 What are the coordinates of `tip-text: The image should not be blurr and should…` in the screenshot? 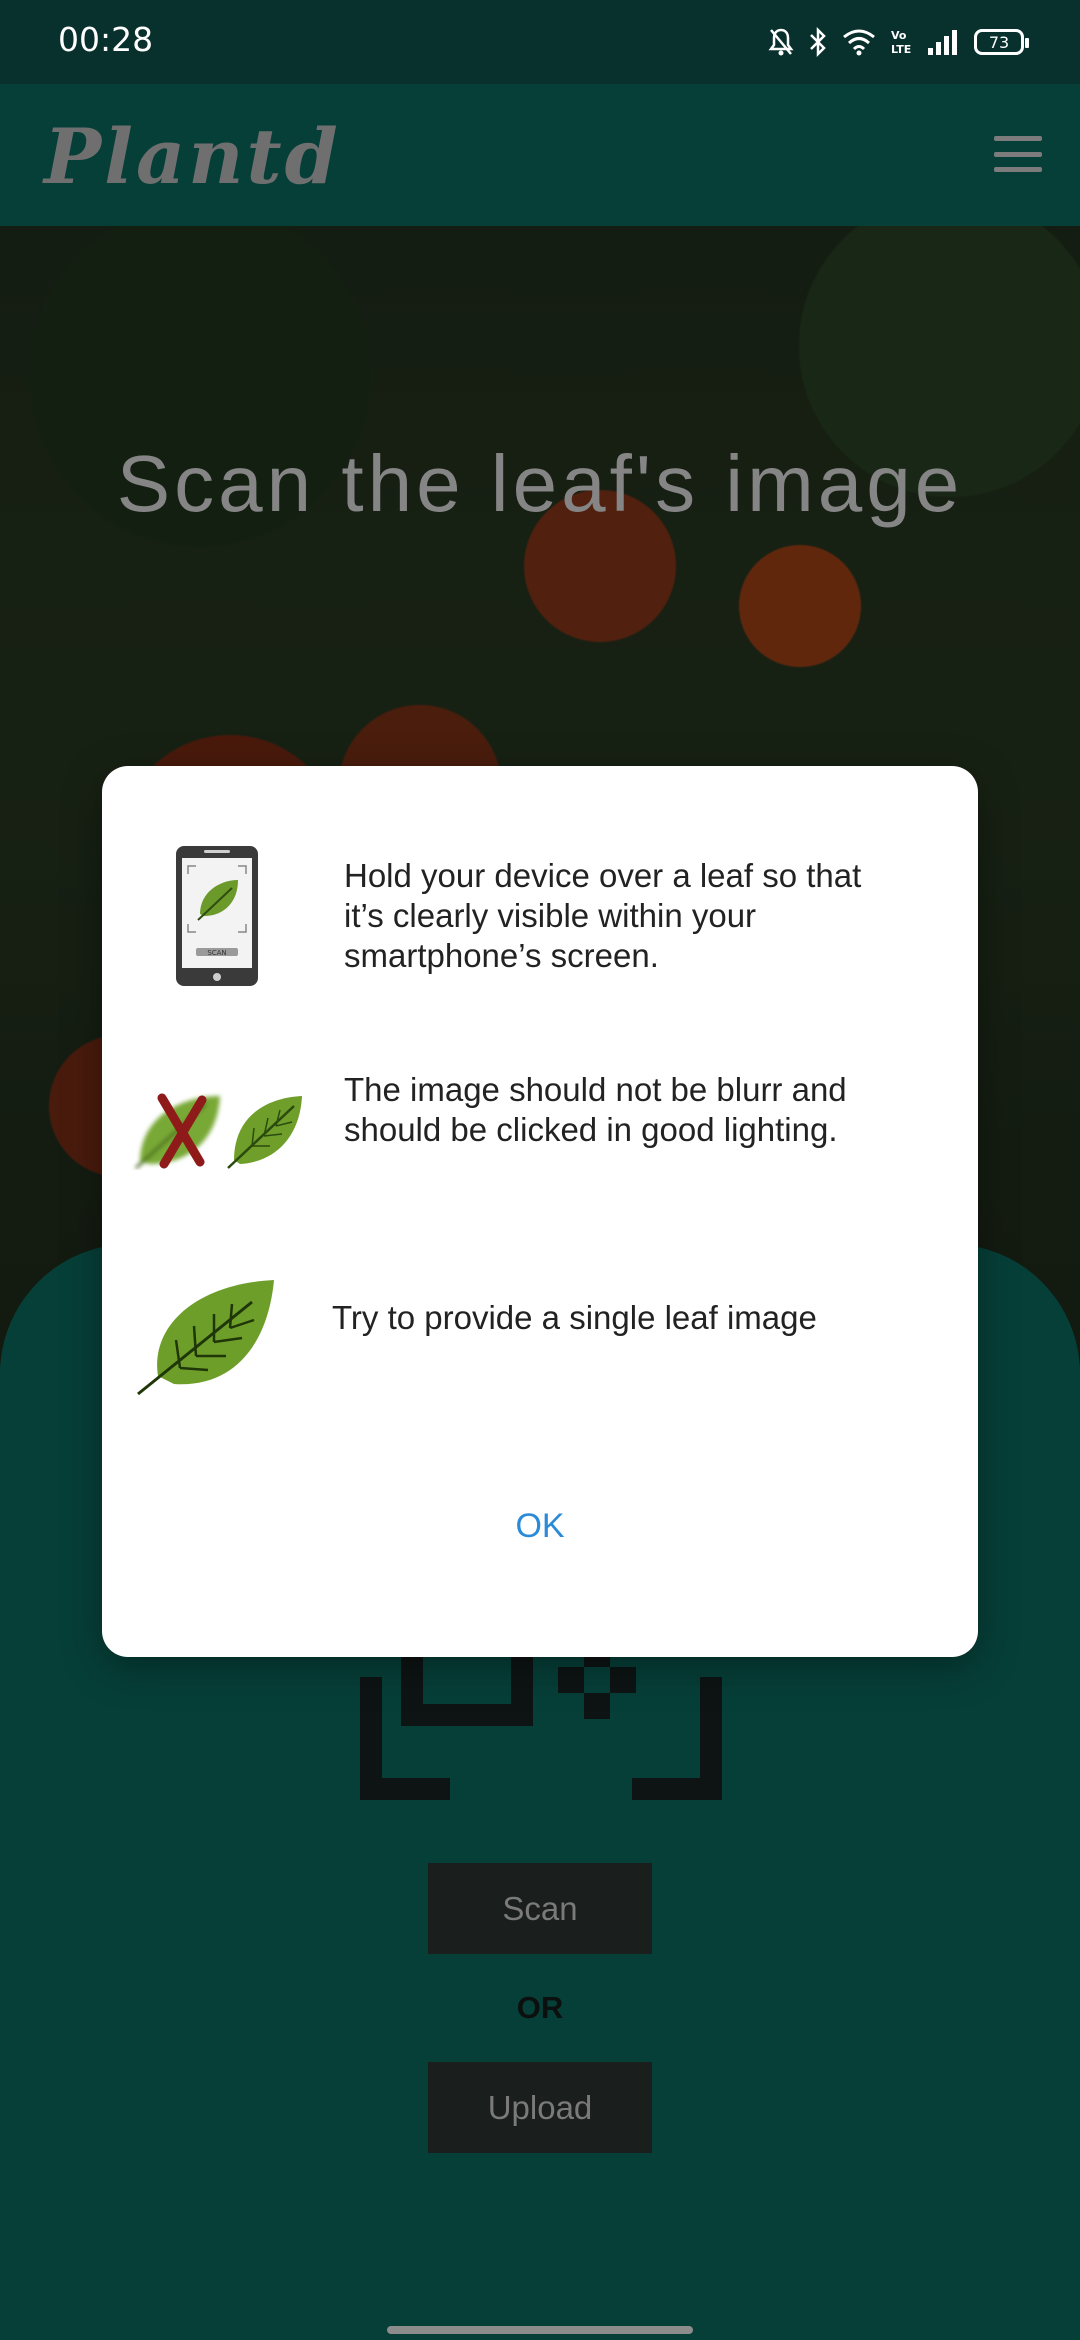 It's located at (595, 1109).